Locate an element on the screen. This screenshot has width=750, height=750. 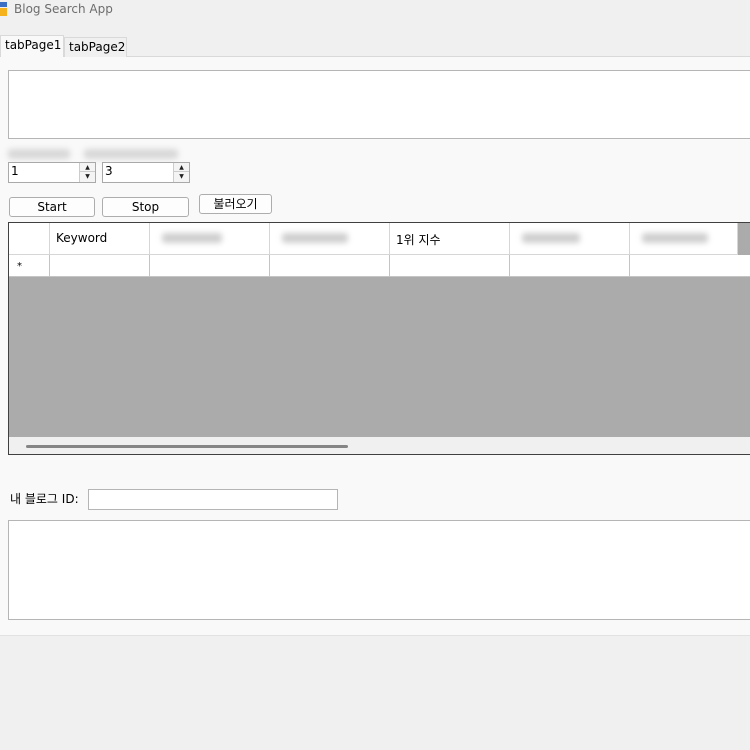
column-header-keyword: Keyword is located at coordinates (100, 239).